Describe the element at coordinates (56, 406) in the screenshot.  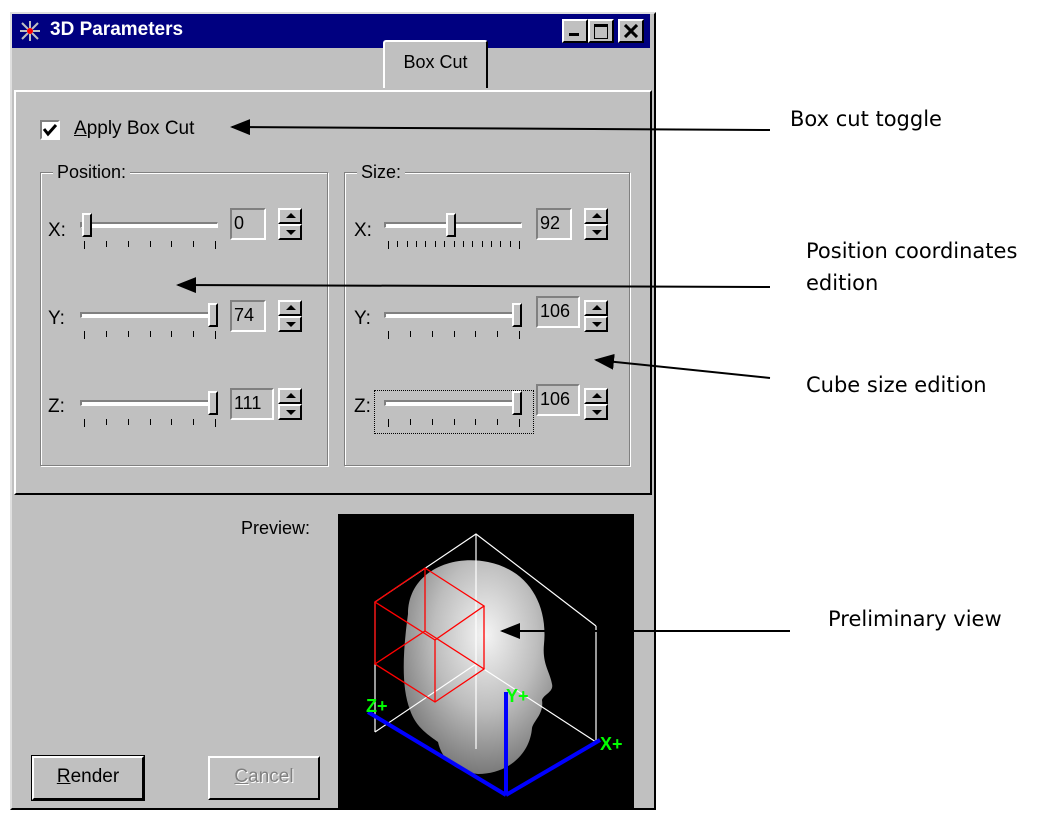
I see `position-z-label: Z:` at that location.